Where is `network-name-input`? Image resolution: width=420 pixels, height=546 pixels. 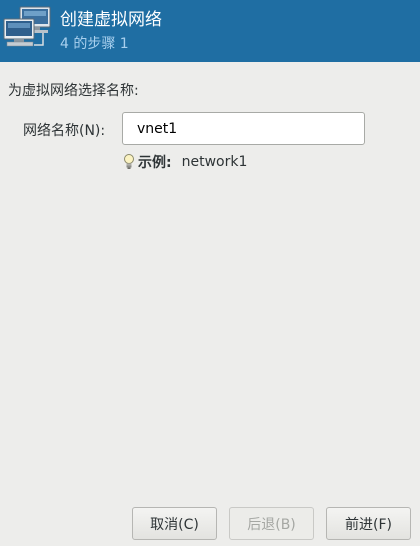
network-name-input is located at coordinates (243, 128).